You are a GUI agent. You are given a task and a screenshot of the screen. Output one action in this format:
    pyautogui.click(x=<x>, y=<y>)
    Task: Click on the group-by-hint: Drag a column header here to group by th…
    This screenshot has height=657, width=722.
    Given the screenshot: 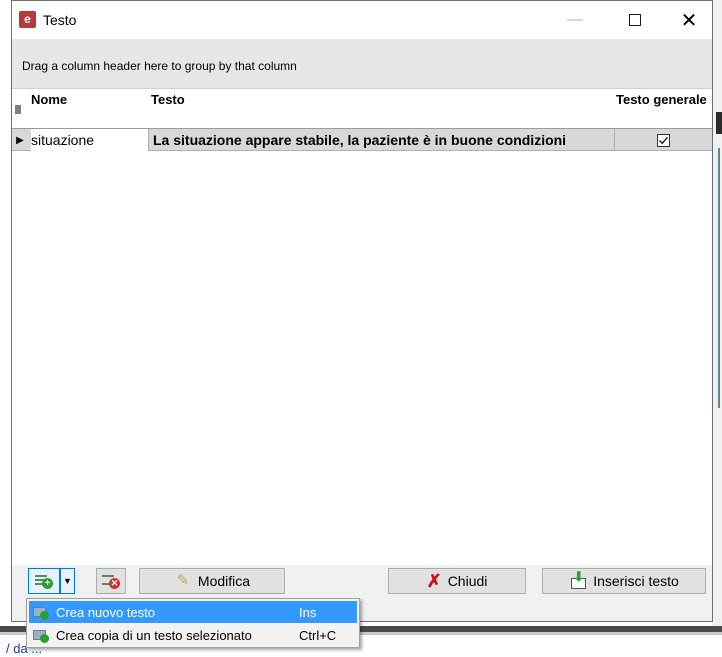 What is the action you would take?
    pyautogui.click(x=159, y=66)
    